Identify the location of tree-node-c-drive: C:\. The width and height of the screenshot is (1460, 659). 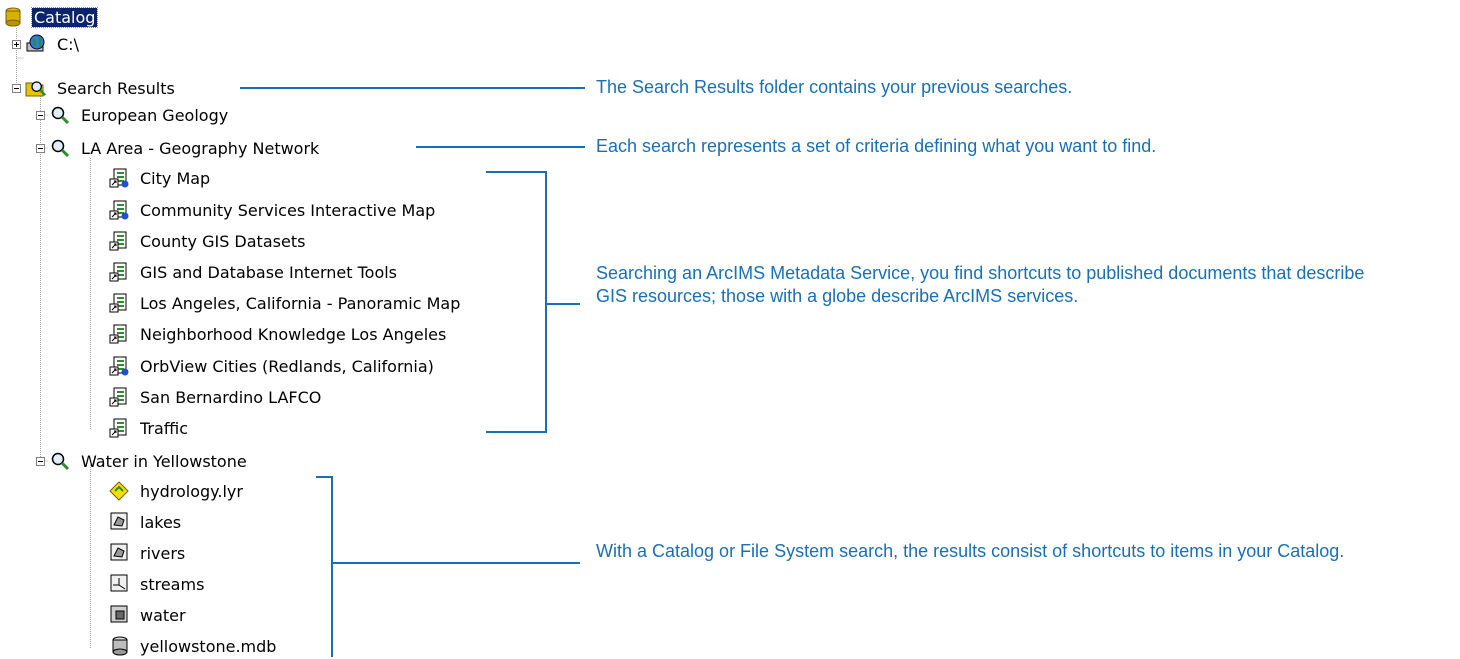
(46, 44).